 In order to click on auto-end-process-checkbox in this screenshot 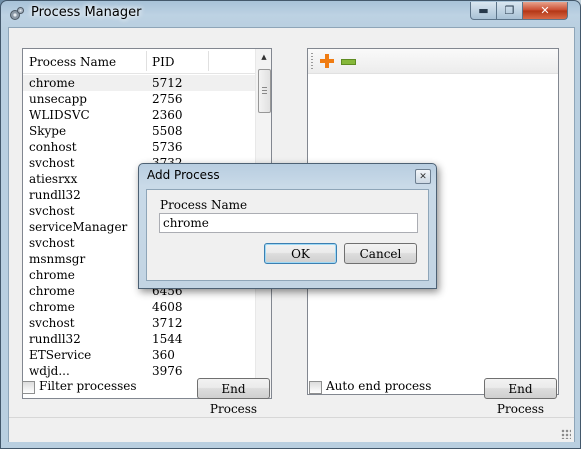, I will do `click(315, 387)`.